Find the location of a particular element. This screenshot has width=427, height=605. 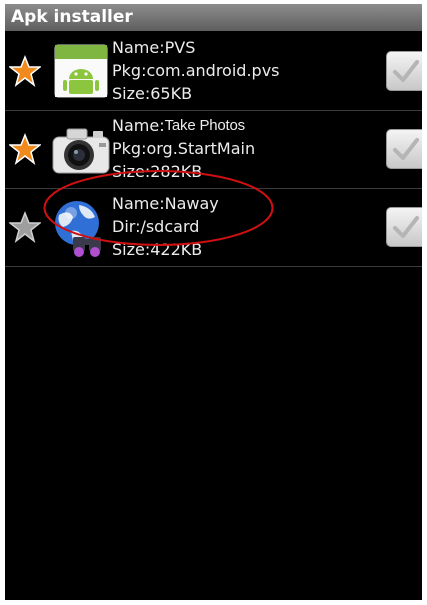

item-name: PVS is located at coordinates (180, 47).